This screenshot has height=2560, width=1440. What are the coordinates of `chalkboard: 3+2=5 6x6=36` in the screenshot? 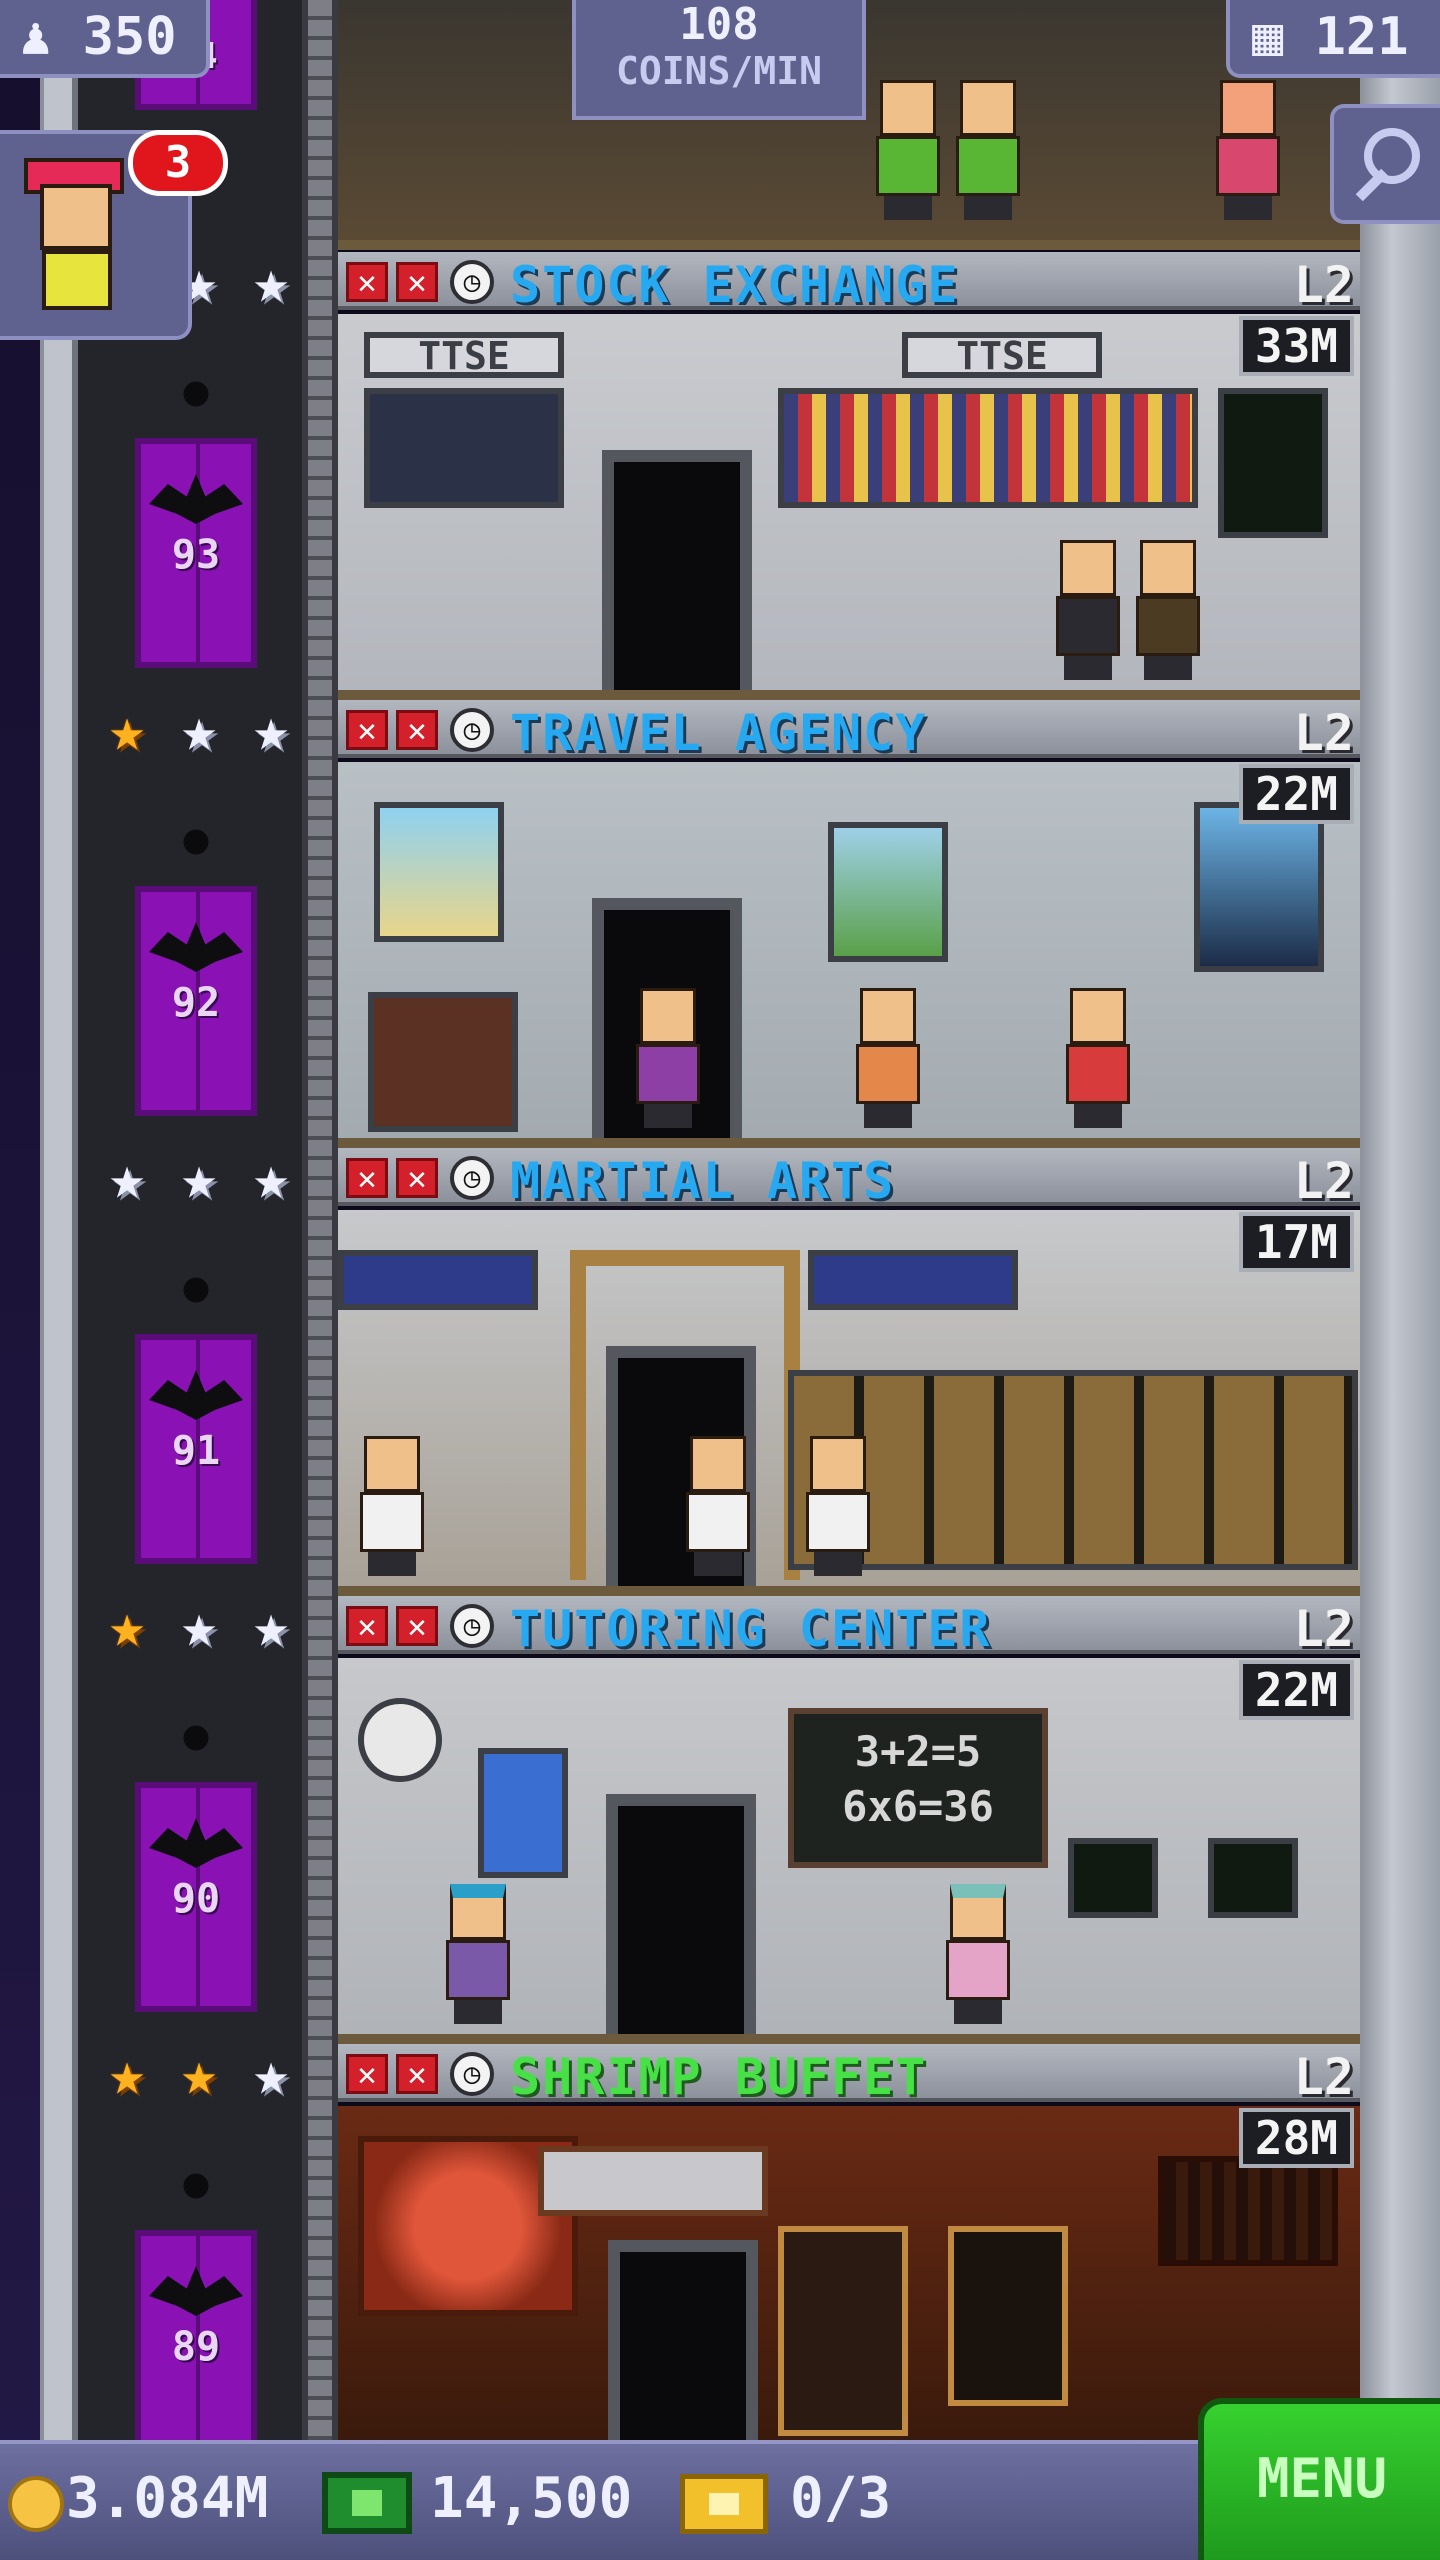 It's located at (918, 1788).